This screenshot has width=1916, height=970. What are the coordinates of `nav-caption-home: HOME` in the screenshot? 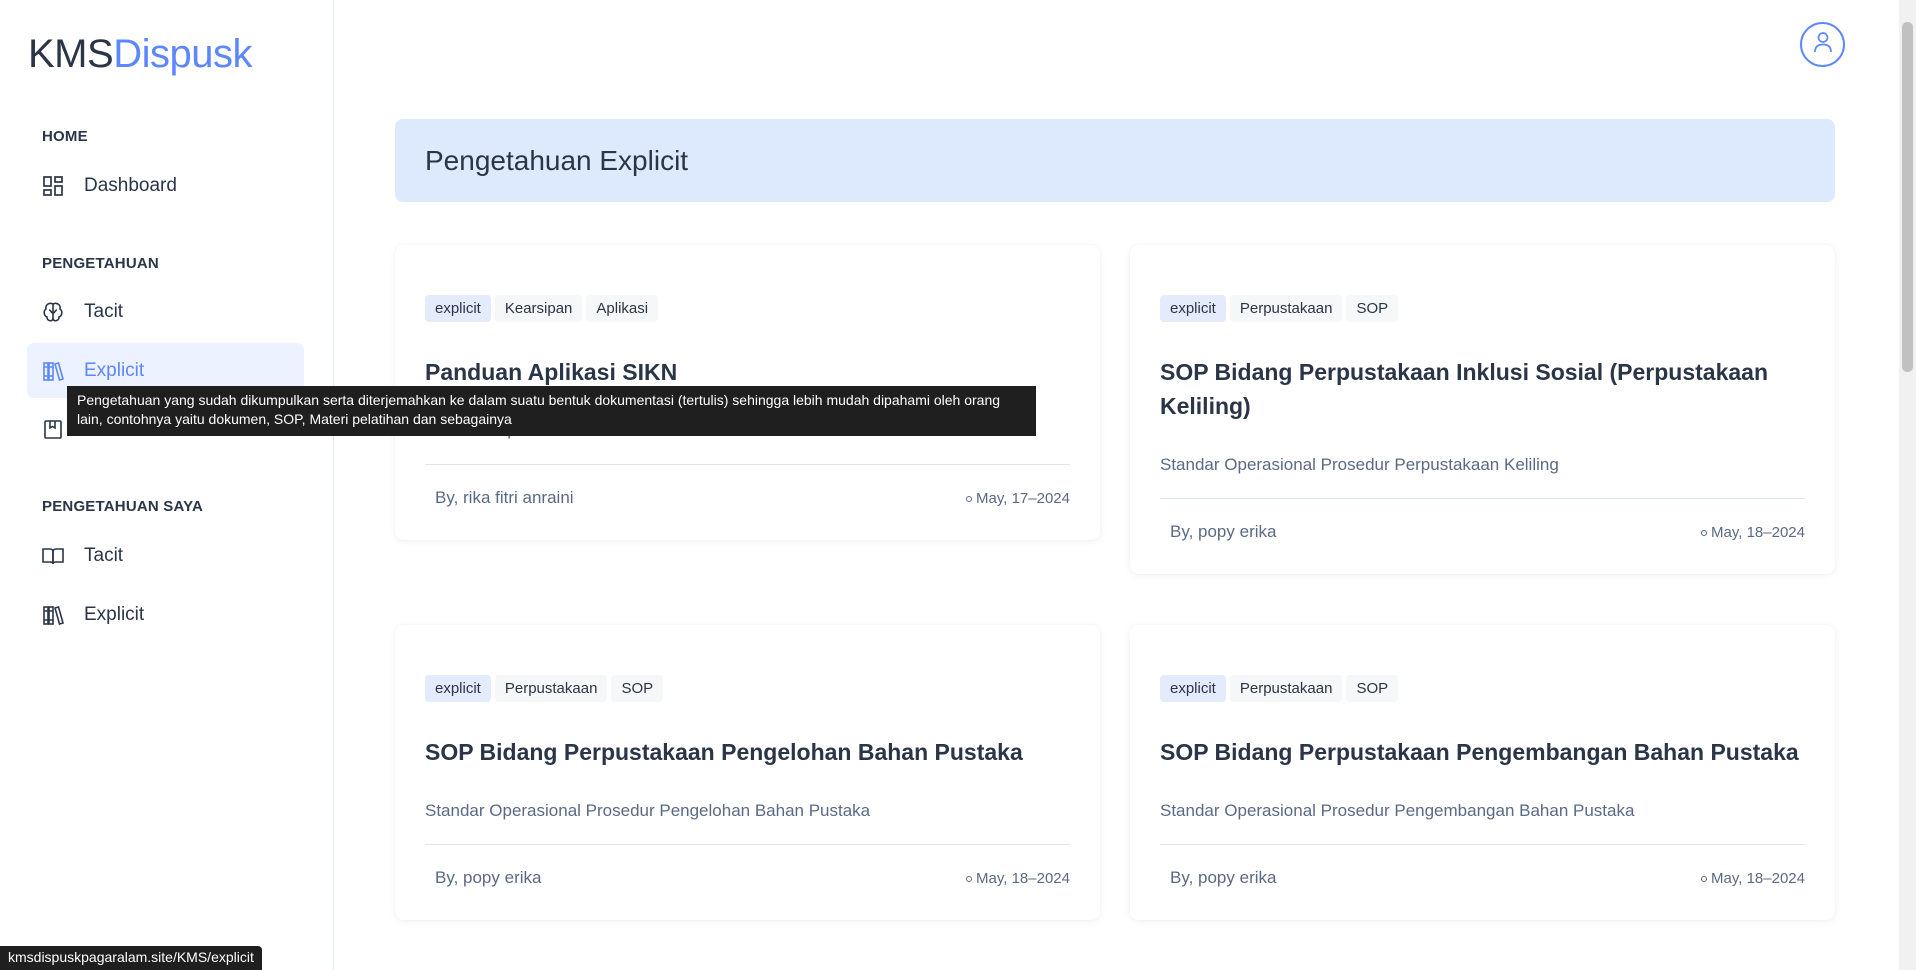 It's located at (65, 136).